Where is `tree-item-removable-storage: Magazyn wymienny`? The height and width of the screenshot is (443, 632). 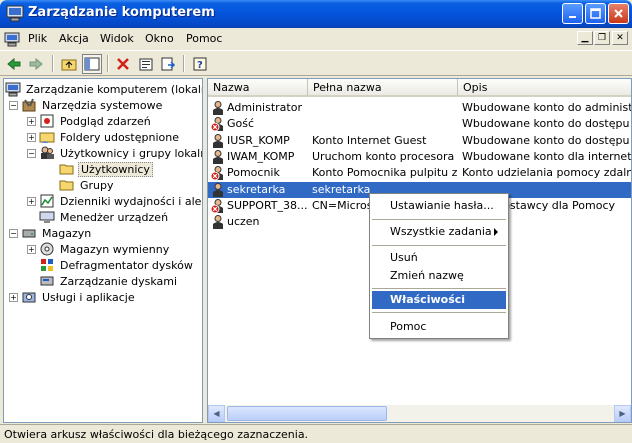 tree-item-removable-storage: Magazyn wymienny is located at coordinates (105, 249).